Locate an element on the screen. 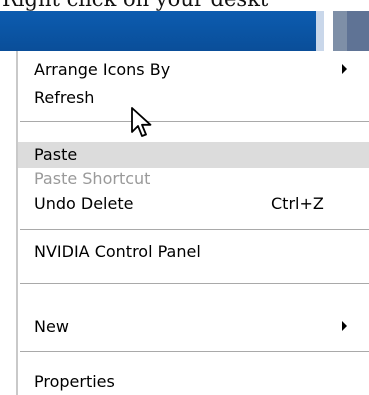 The width and height of the screenshot is (369, 395). taskbar-tray is located at coordinates (358, 31).